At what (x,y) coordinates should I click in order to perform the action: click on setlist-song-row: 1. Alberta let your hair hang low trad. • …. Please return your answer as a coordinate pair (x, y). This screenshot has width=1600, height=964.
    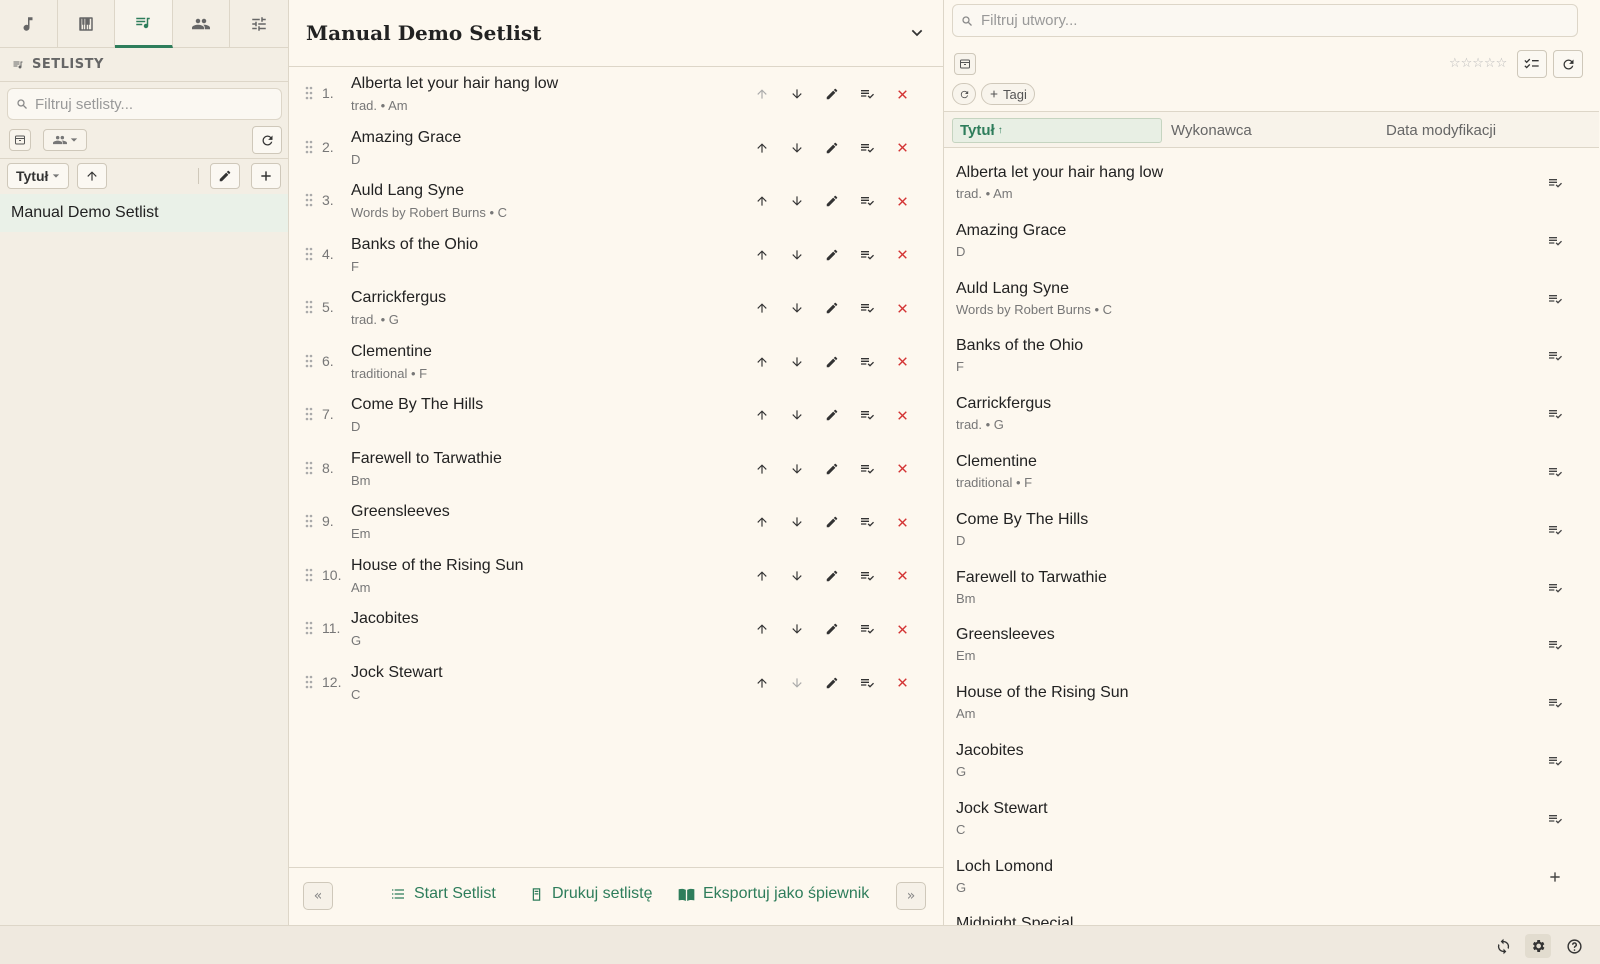
    Looking at the image, I should click on (616, 94).